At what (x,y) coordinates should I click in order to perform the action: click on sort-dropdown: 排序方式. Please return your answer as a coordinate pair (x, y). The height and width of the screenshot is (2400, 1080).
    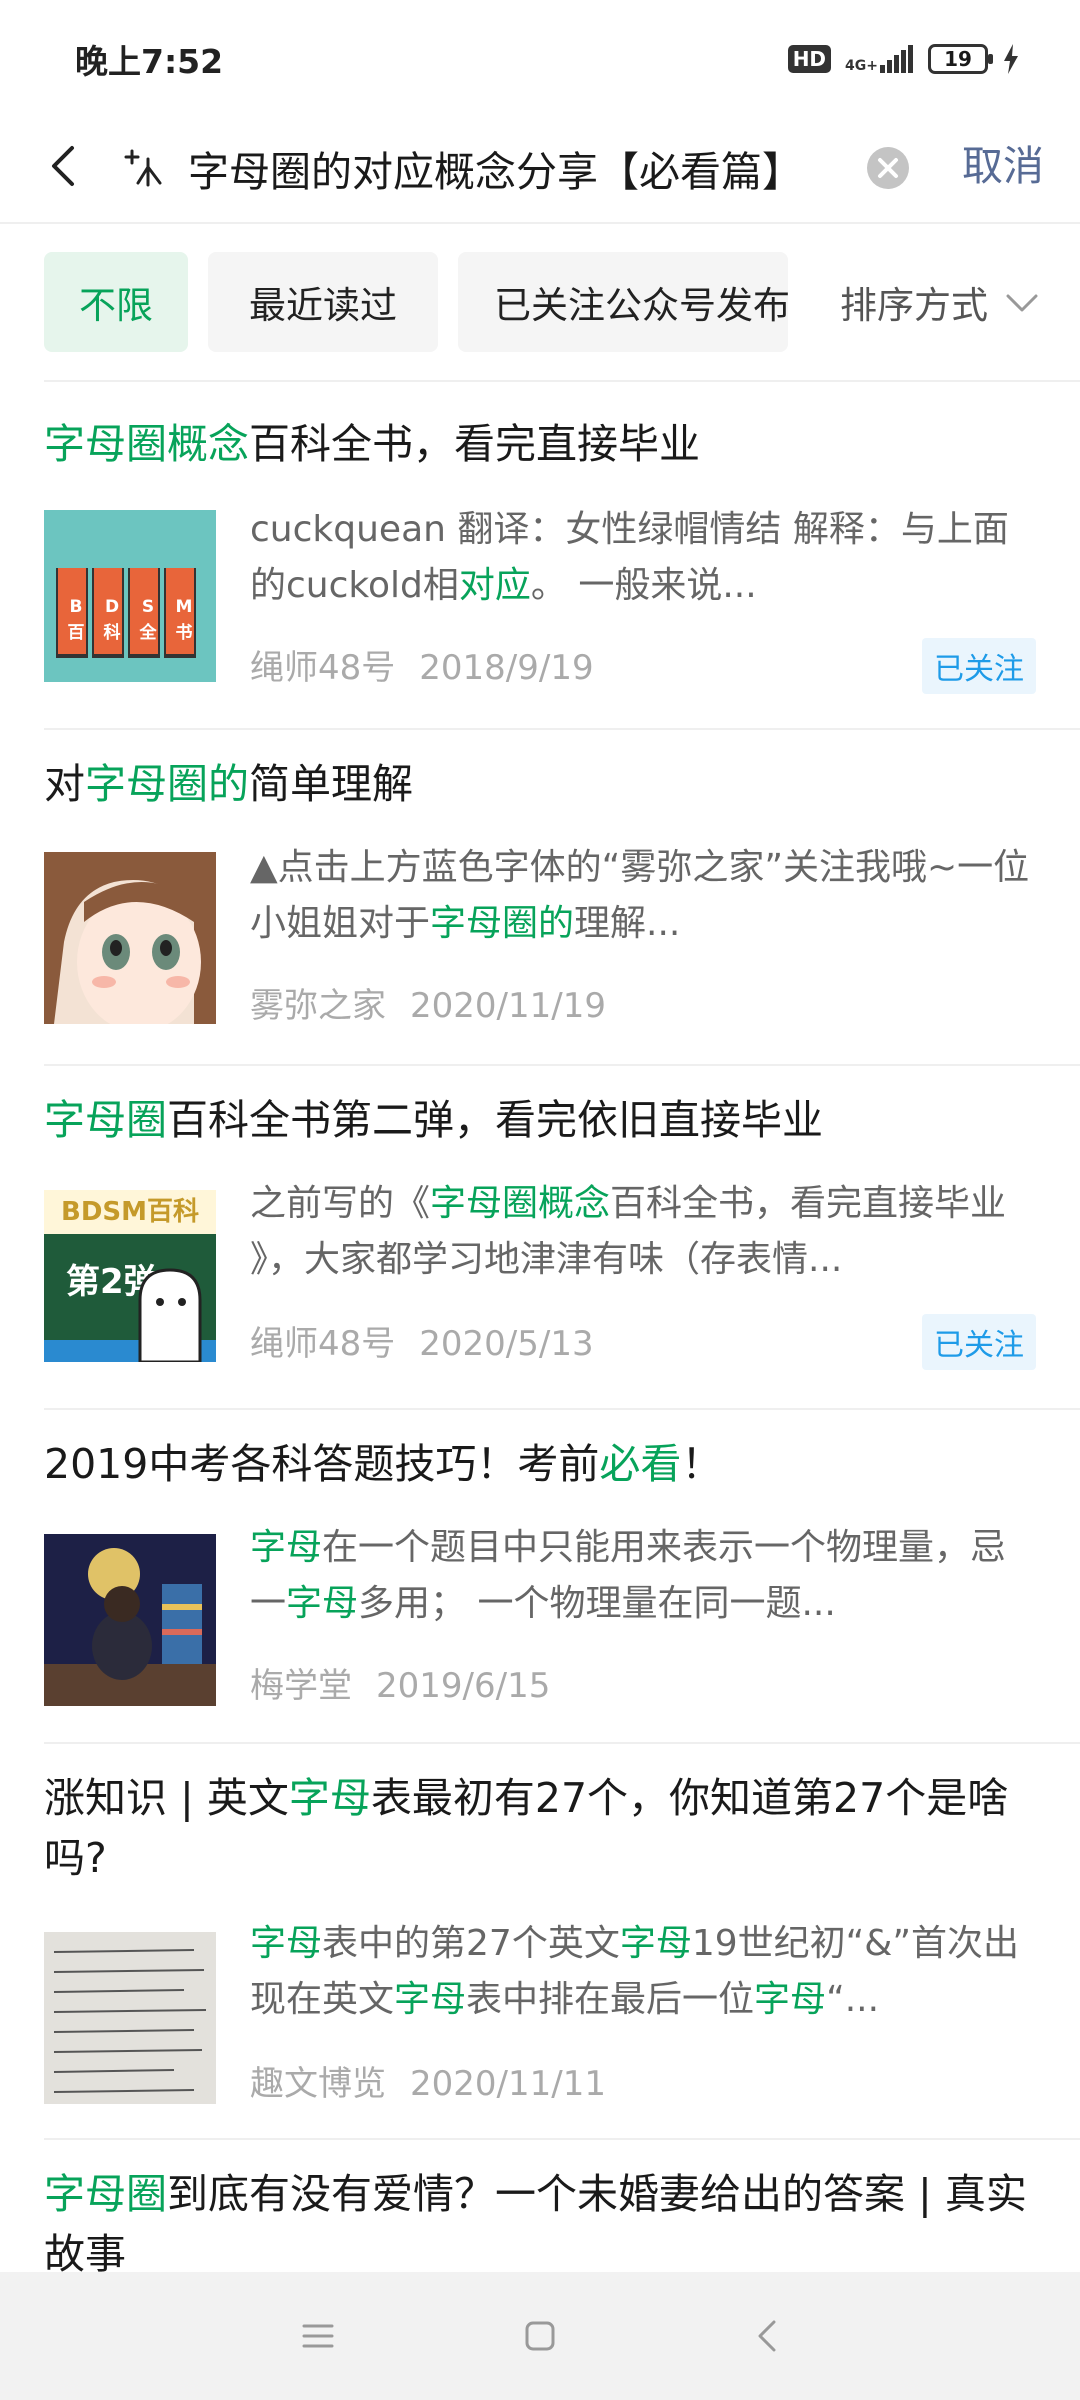
    Looking at the image, I should click on (931, 302).